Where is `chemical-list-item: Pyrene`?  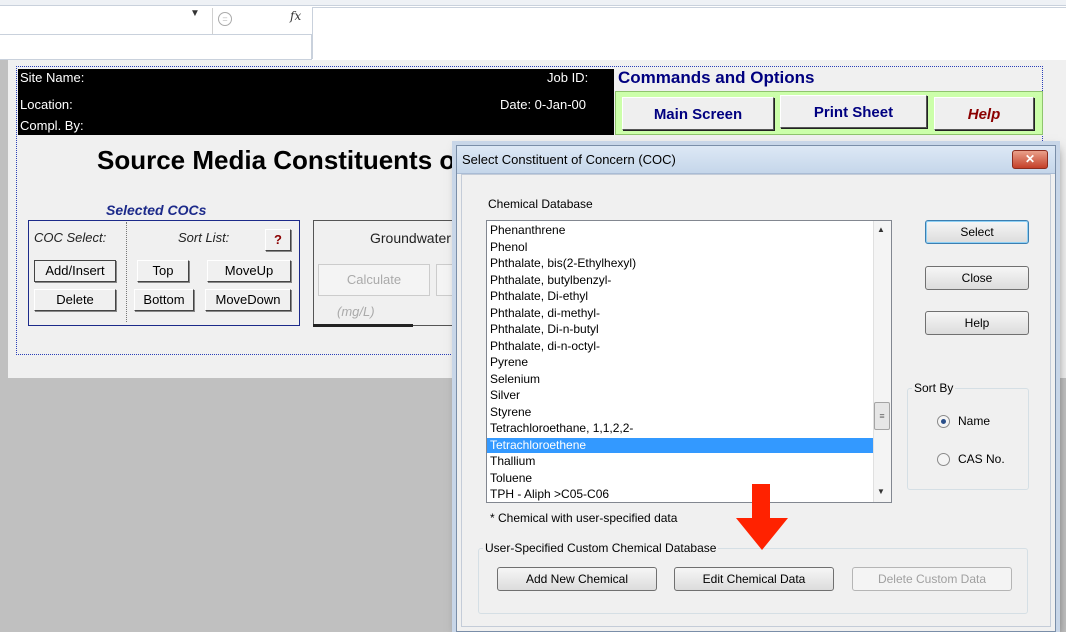 chemical-list-item: Pyrene is located at coordinates (681, 362).